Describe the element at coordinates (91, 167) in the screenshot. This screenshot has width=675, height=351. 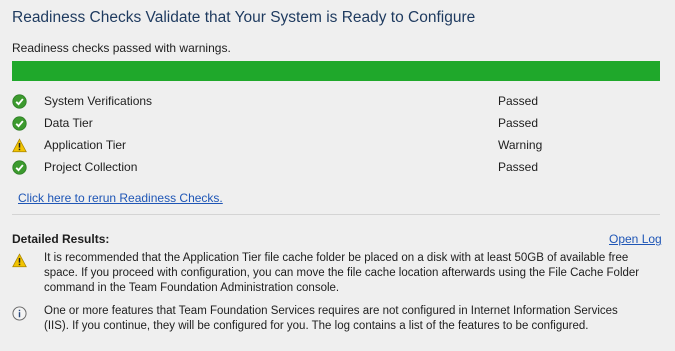
I see `check-name: Project Collection` at that location.